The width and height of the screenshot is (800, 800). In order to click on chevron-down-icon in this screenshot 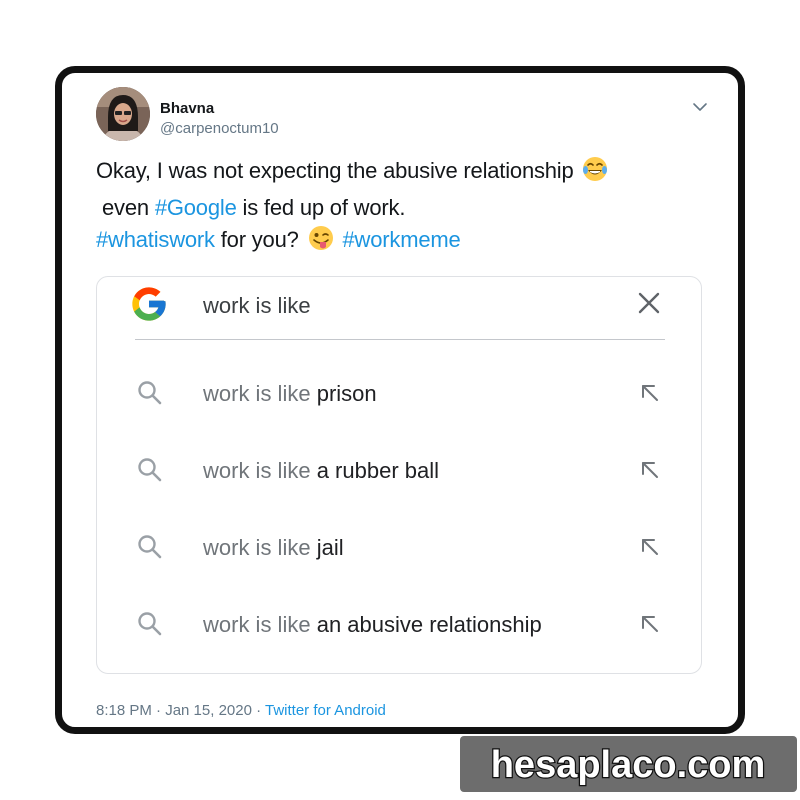, I will do `click(700, 107)`.